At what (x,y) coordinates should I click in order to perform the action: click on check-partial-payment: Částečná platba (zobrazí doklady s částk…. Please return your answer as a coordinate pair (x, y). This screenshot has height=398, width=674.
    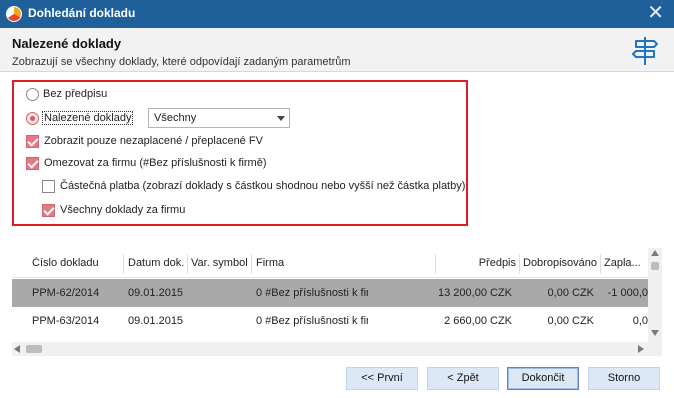
    Looking at the image, I should click on (253, 186).